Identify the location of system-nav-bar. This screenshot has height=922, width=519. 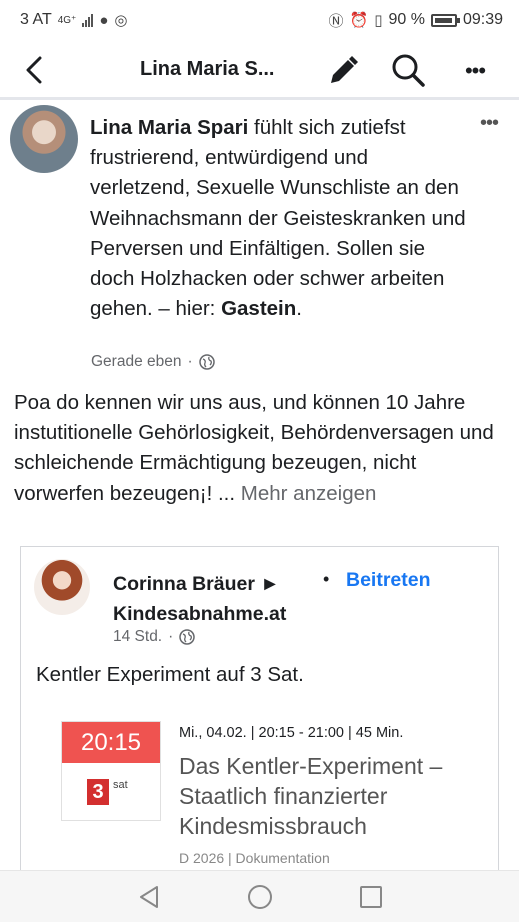
(259, 896).